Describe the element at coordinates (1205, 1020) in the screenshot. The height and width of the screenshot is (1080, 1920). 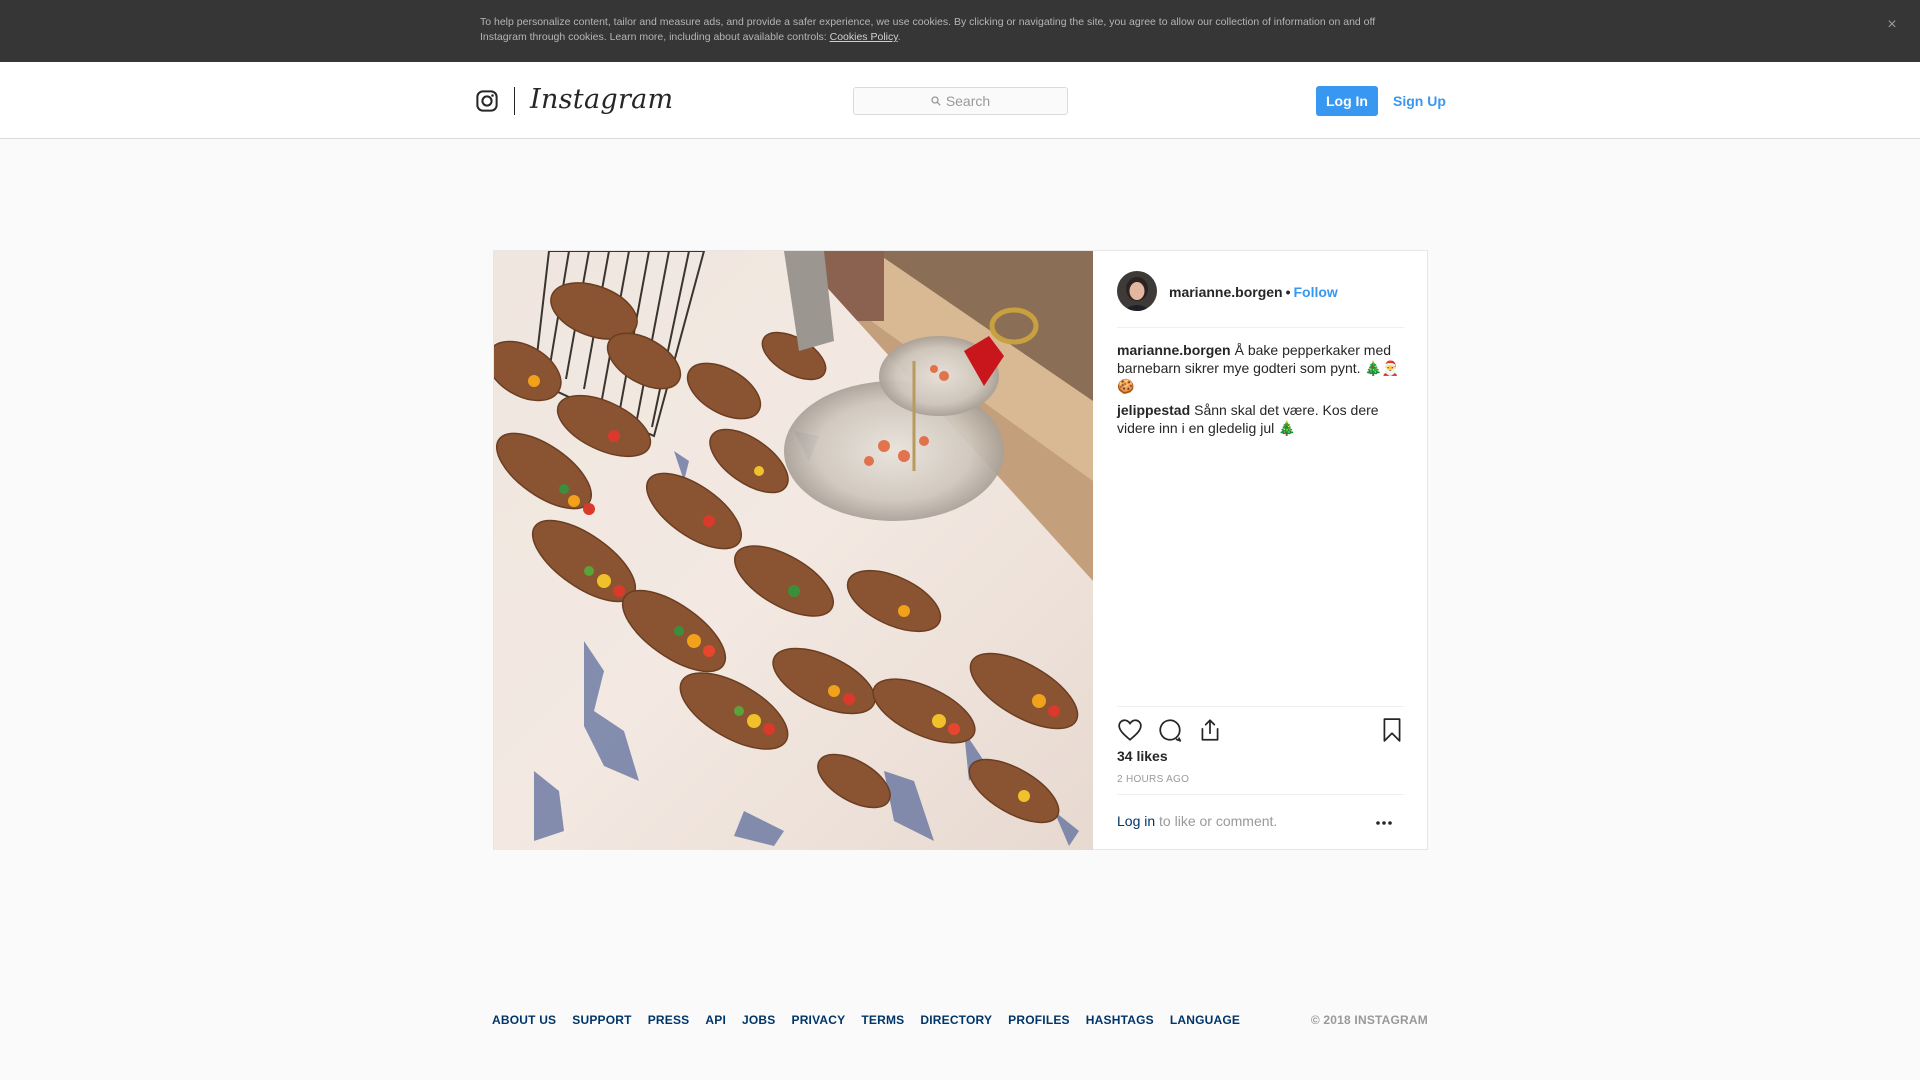
I see `footer-link-language: Language` at that location.